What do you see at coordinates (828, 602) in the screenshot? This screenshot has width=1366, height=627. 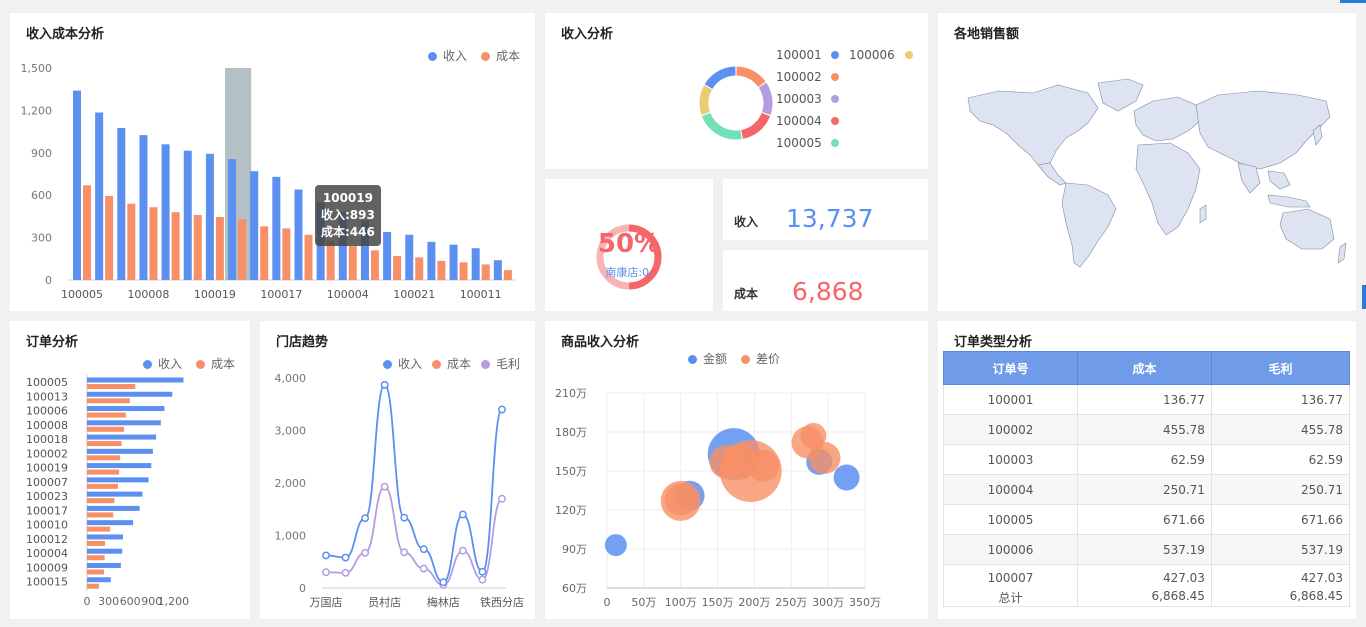 I see `x-tick-label: 300万` at bounding box center [828, 602].